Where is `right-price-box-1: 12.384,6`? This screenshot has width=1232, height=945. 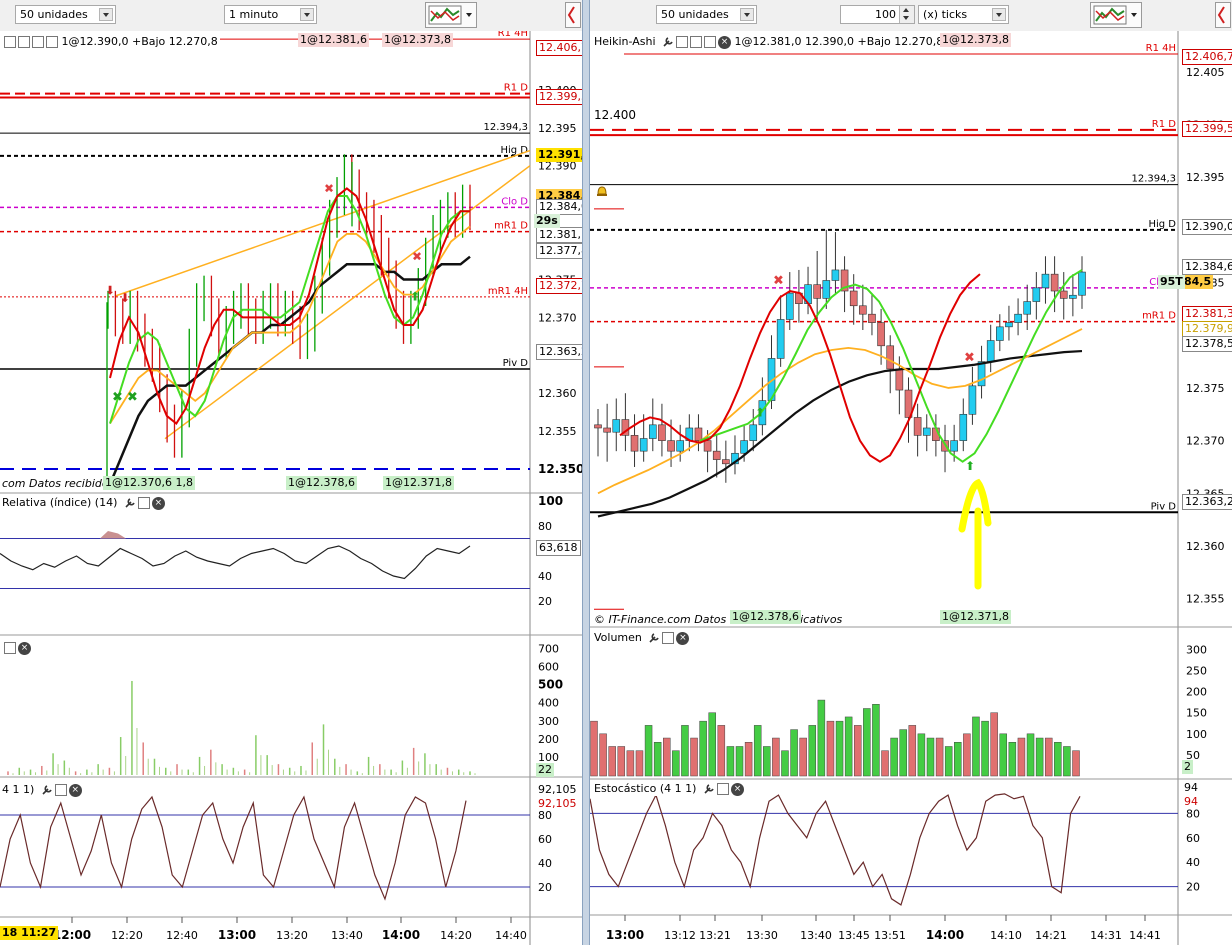
right-price-box-1: 12.384,6 is located at coordinates (1207, 267).